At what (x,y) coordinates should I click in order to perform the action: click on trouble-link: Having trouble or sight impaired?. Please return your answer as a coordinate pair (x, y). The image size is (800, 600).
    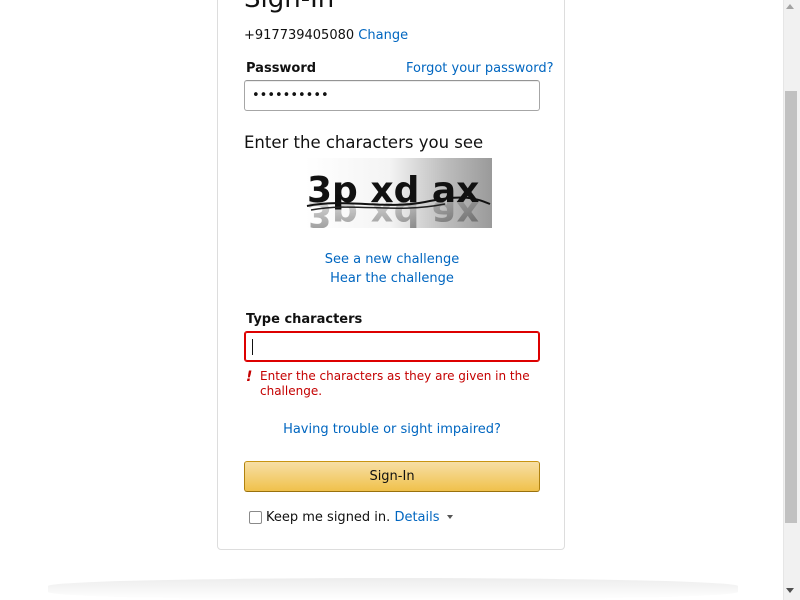
    Looking at the image, I should click on (392, 429).